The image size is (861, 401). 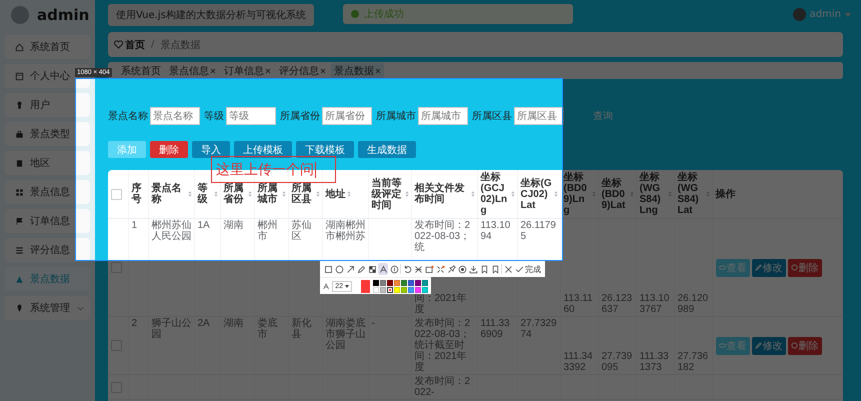 I want to click on sidebar-item: 景点数据, so click(x=47, y=279).